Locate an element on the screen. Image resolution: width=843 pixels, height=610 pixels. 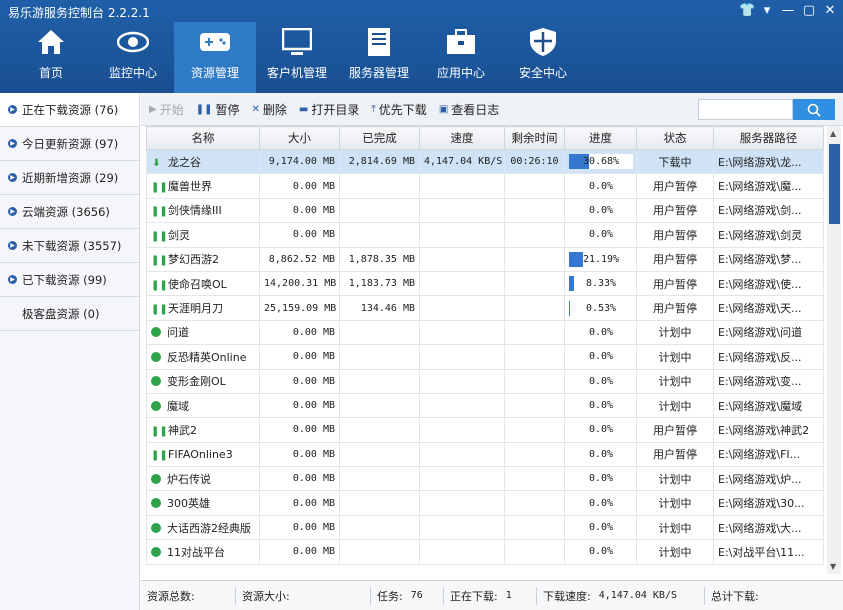
cell-done: 2,814.69 MB is located at coordinates (379, 161).